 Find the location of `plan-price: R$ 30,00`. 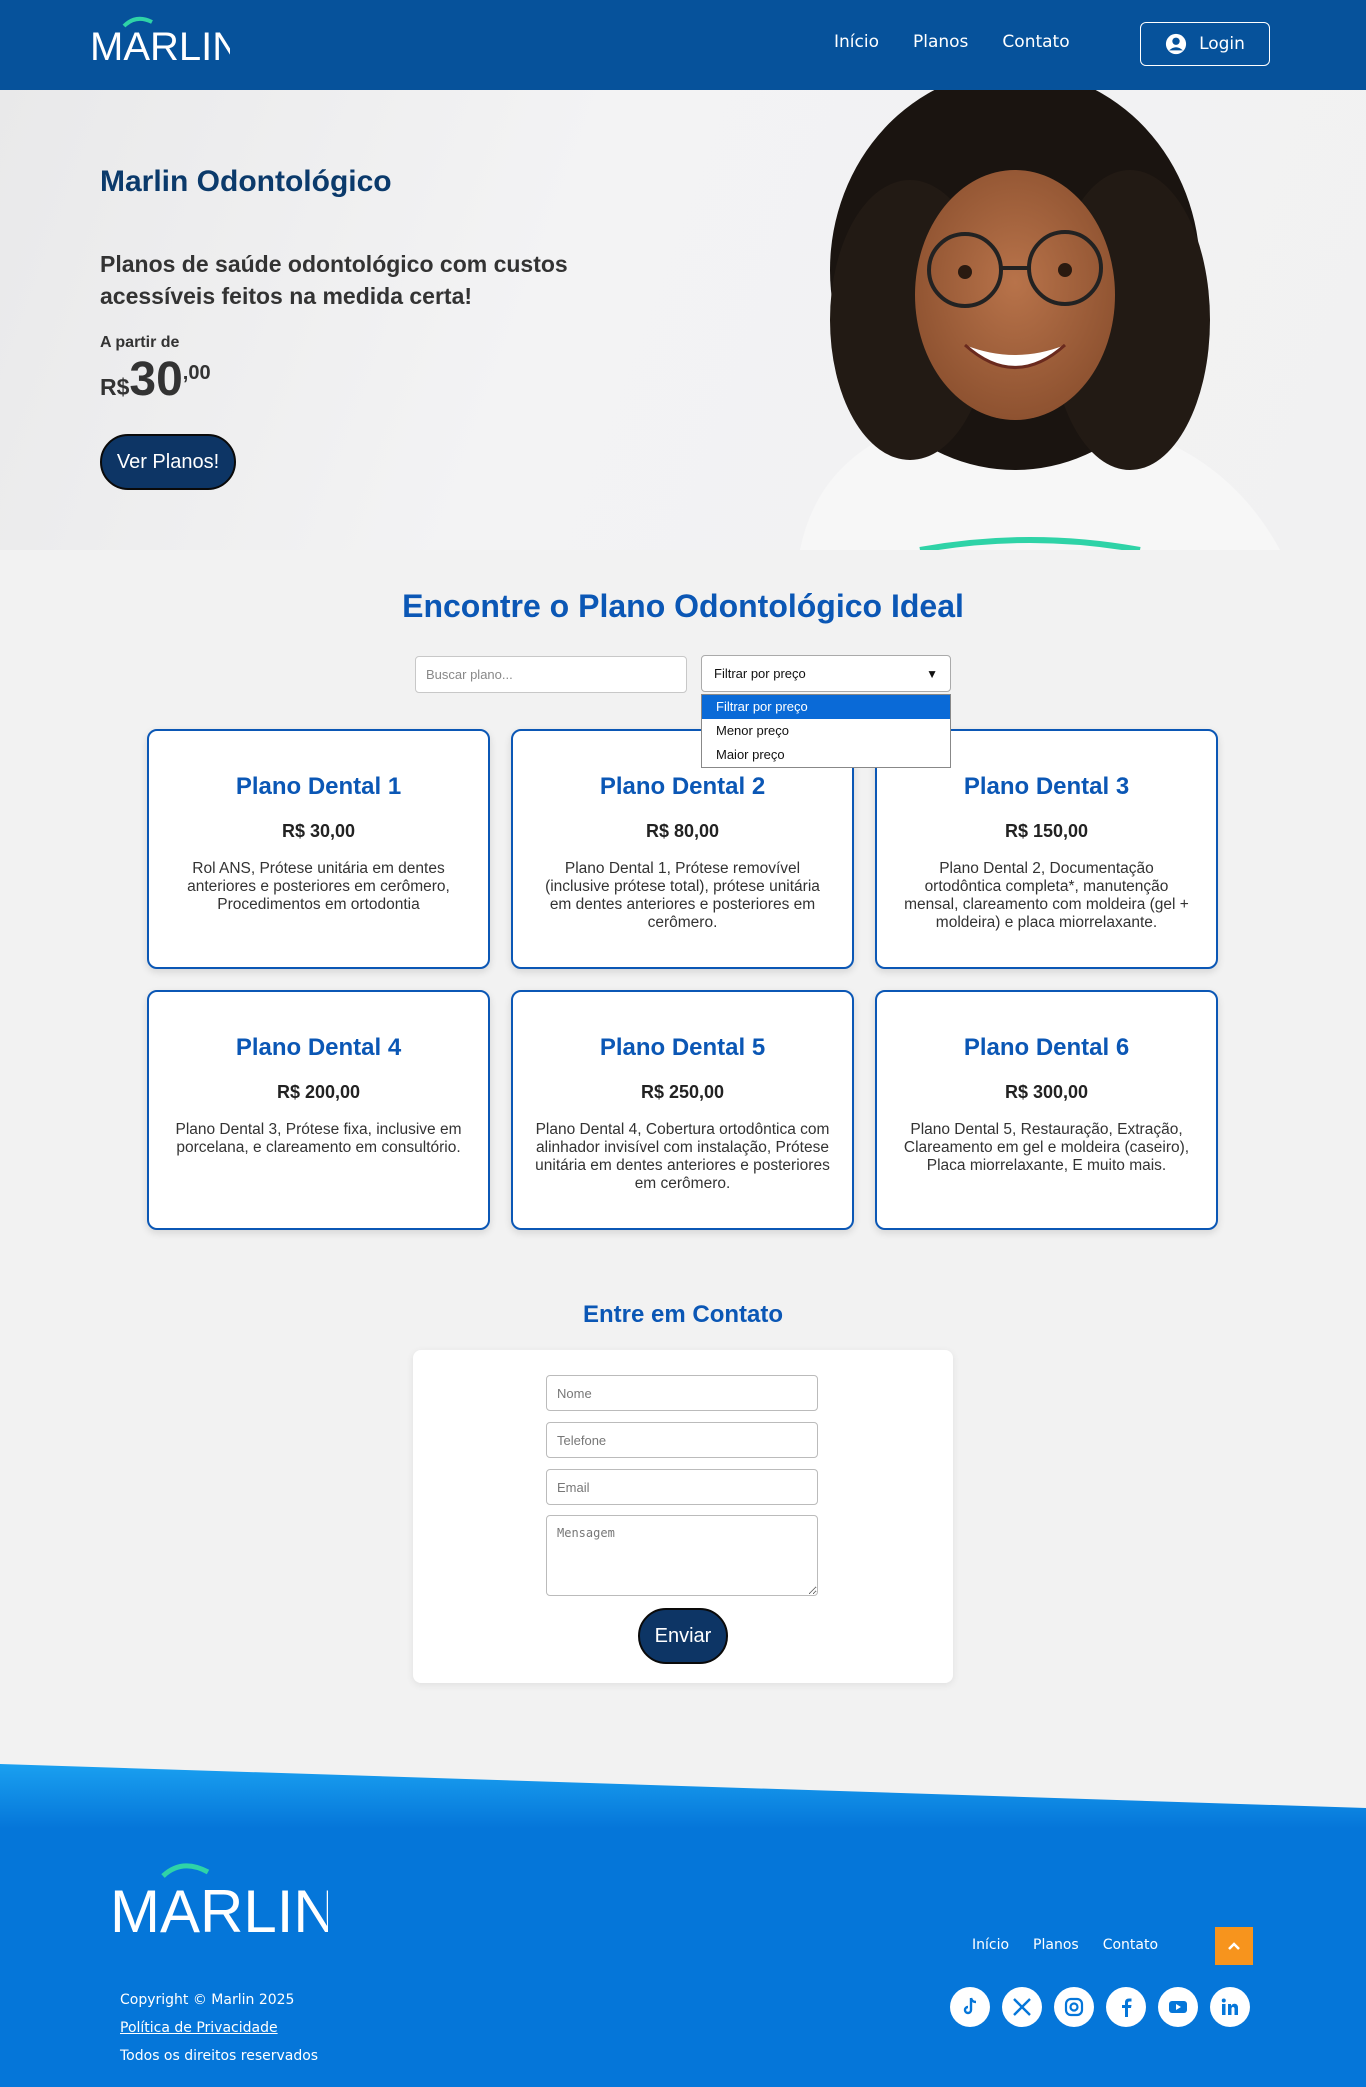

plan-price: R$ 30,00 is located at coordinates (318, 831).